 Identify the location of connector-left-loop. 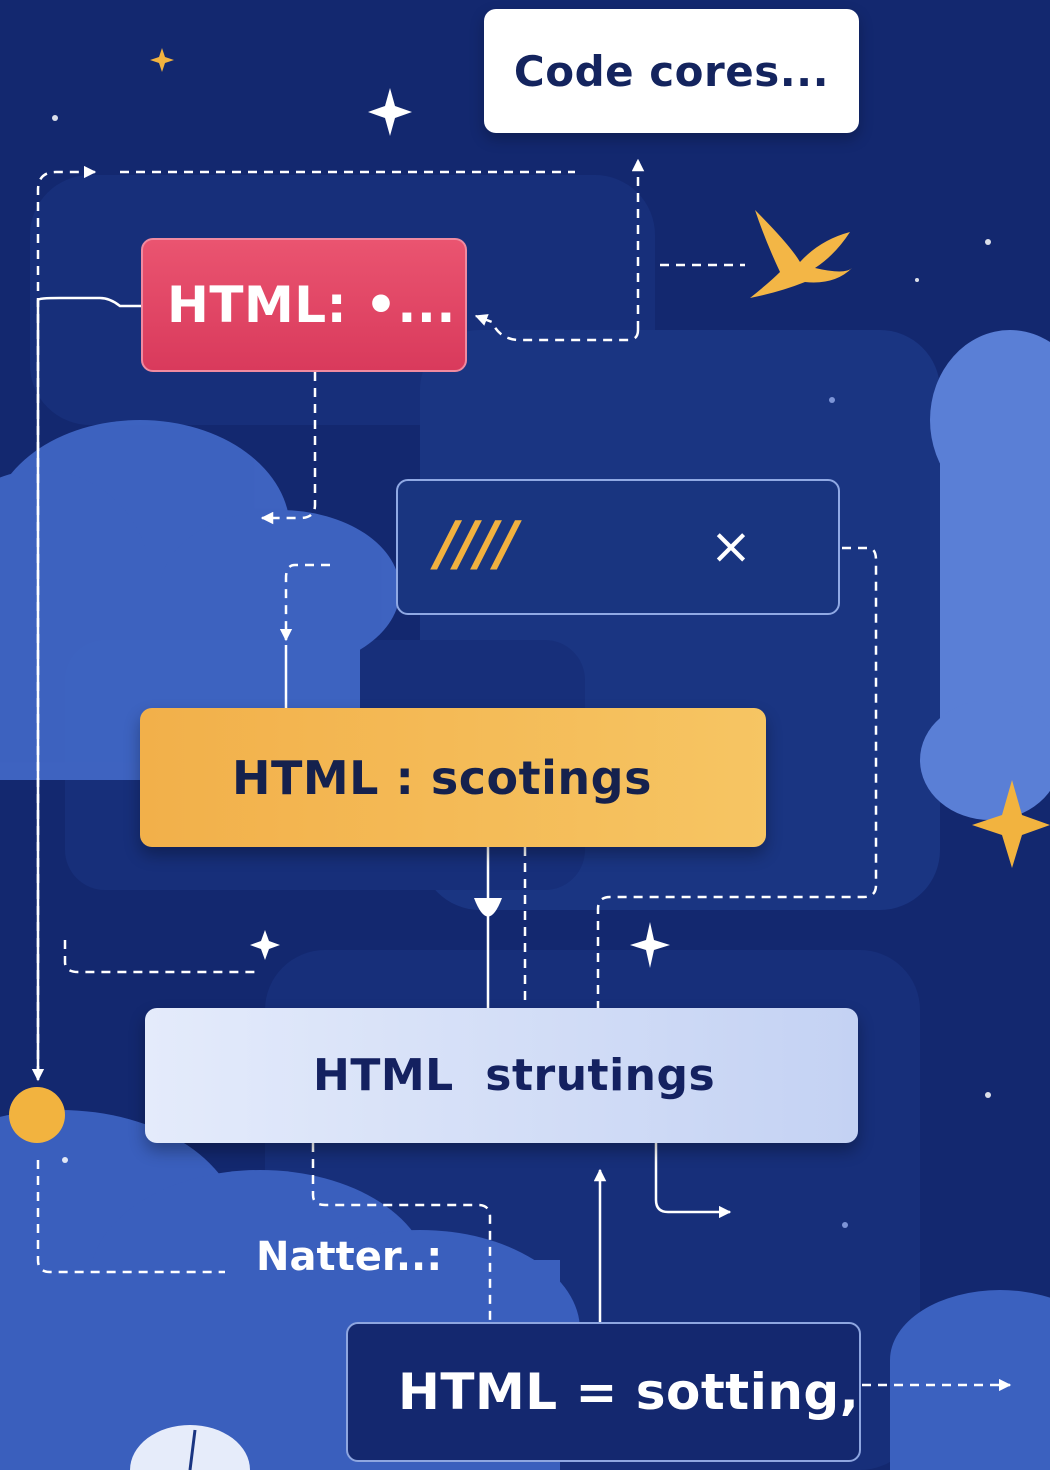
(160, 957).